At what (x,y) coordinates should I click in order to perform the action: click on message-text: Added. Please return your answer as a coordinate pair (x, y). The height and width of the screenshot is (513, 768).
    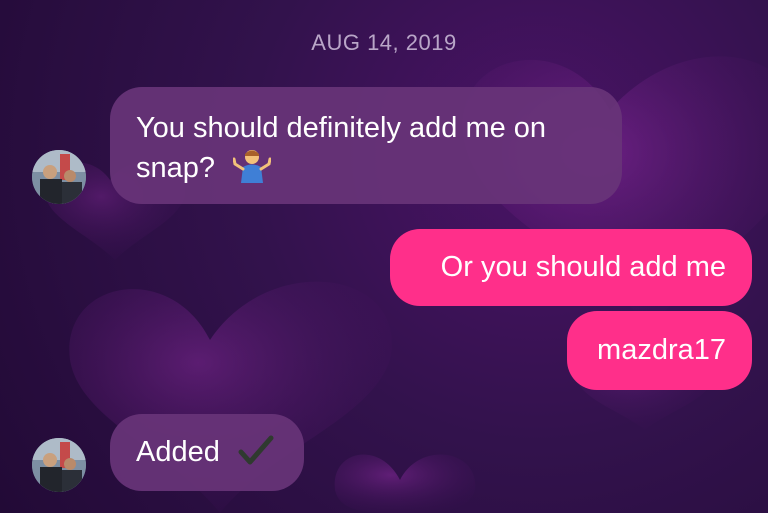
    Looking at the image, I should click on (178, 452).